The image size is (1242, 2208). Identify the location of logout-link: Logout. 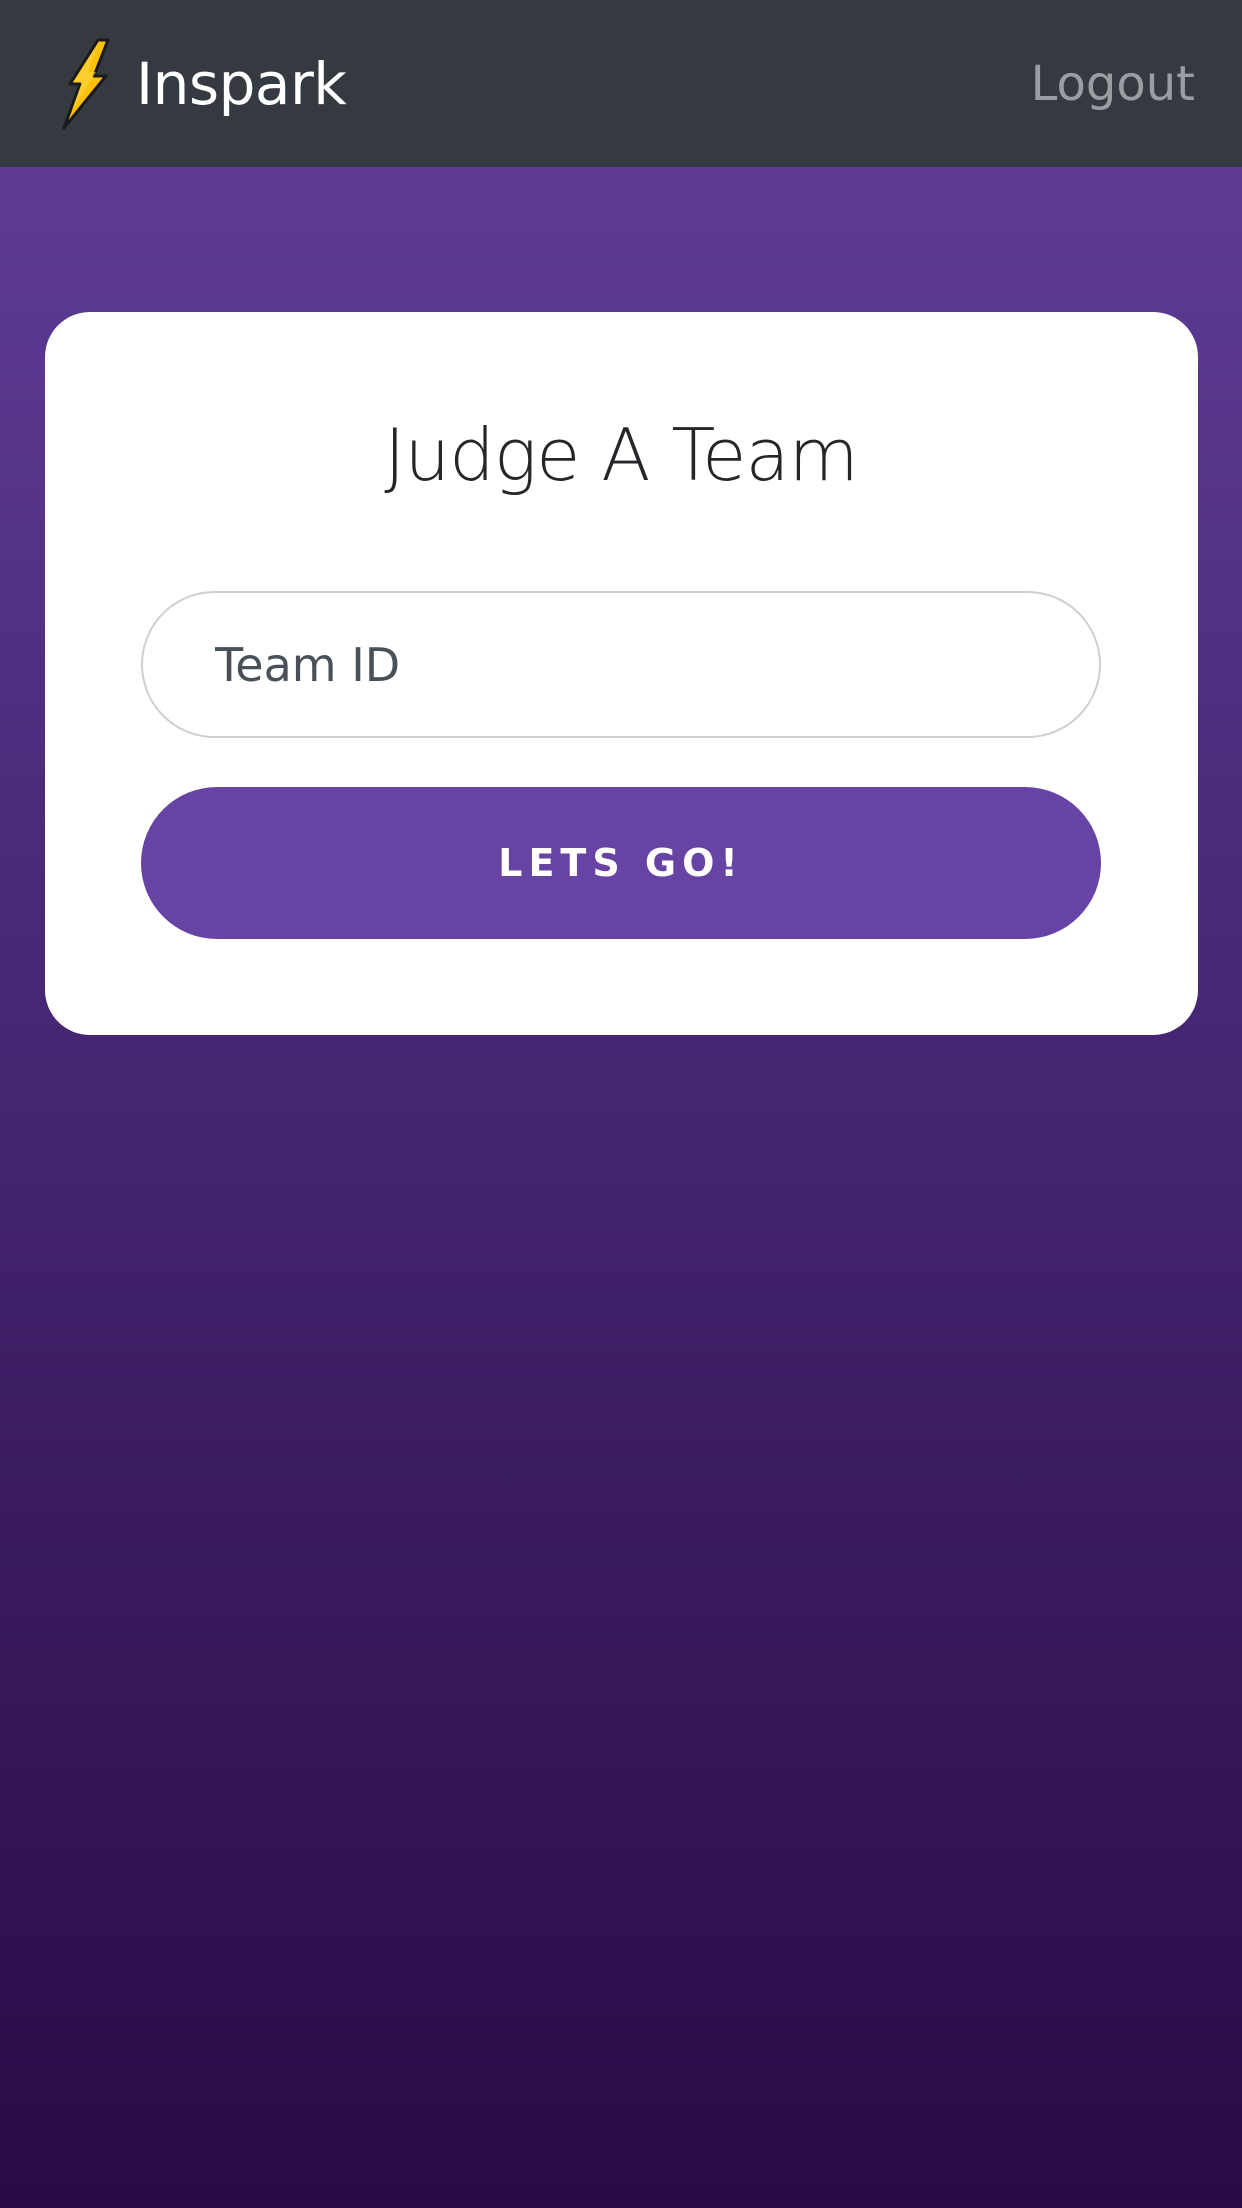
(1113, 83).